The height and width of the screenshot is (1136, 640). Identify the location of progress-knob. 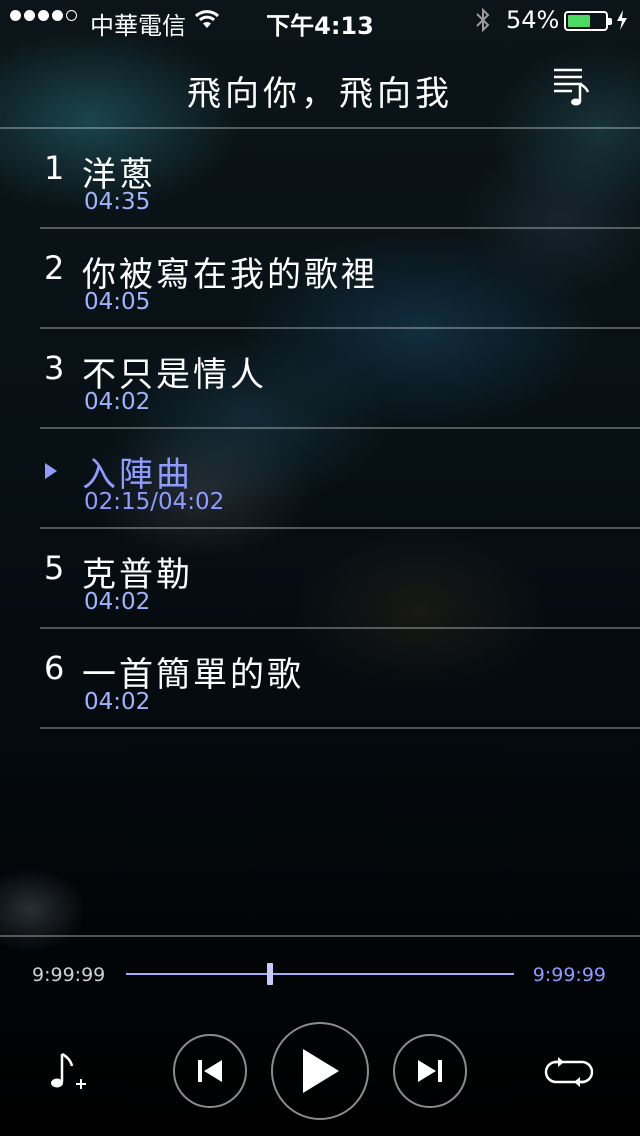
(269, 974).